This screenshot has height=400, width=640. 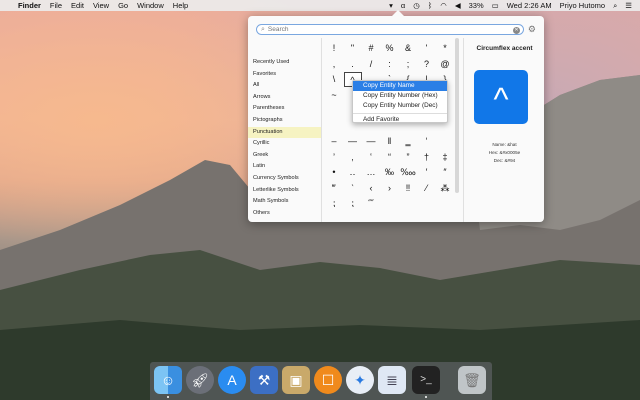 What do you see at coordinates (334, 157) in the screenshot?
I see `glyph-cell: ’` at bounding box center [334, 157].